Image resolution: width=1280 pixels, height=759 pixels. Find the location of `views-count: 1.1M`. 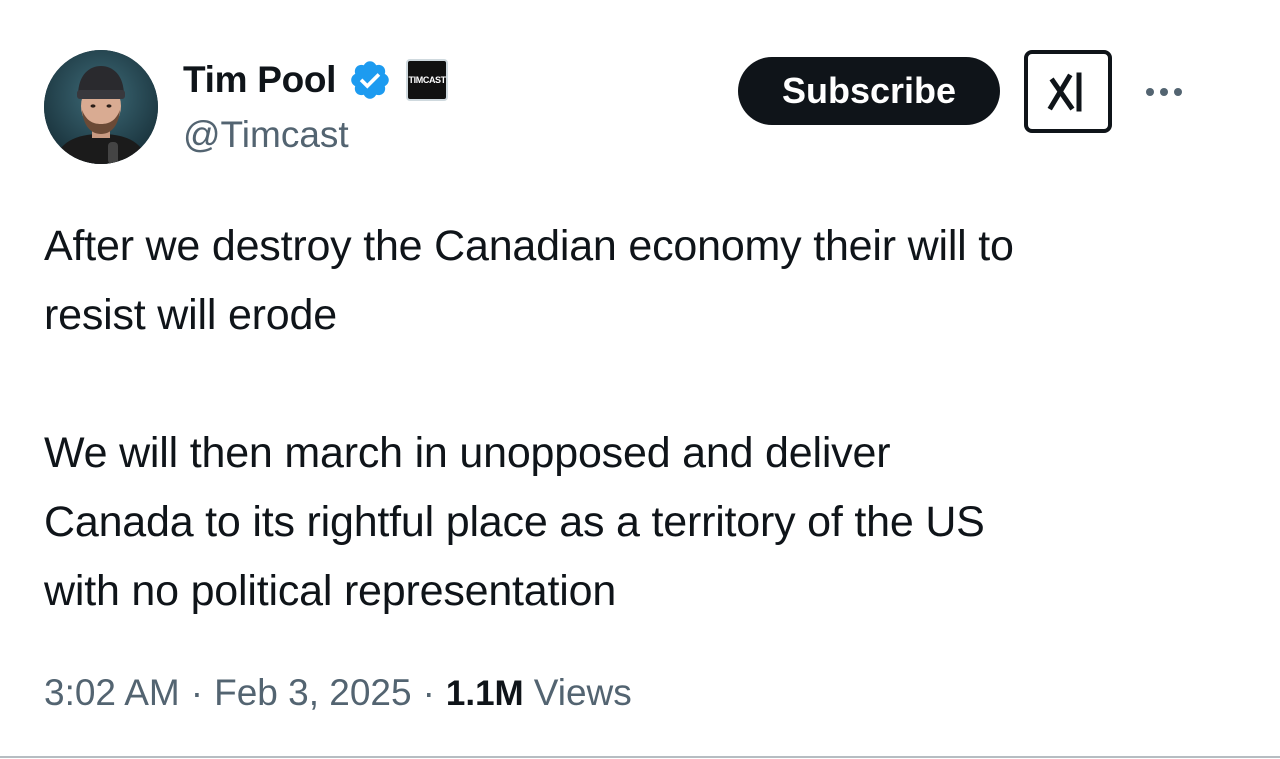

views-count: 1.1M is located at coordinates (485, 694).